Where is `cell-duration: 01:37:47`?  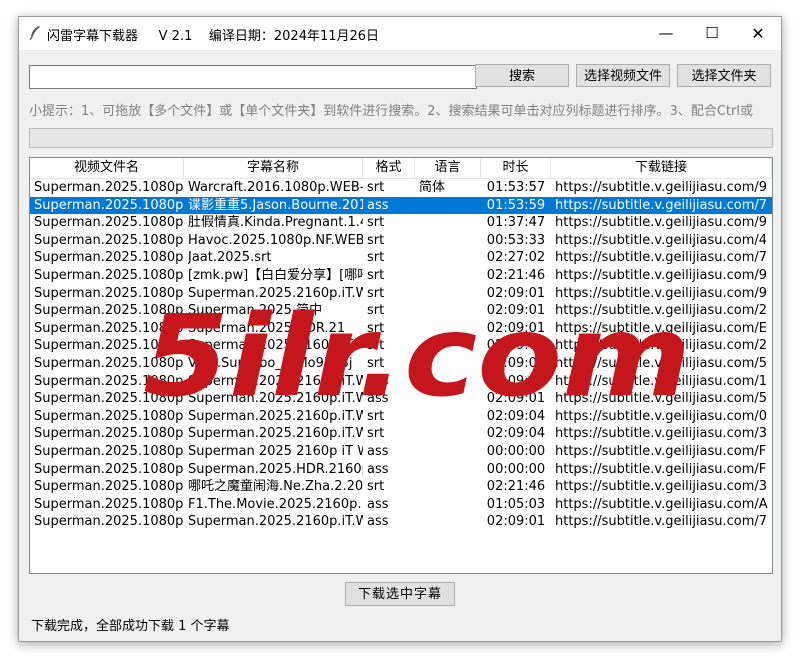 cell-duration: 01:37:47 is located at coordinates (516, 223).